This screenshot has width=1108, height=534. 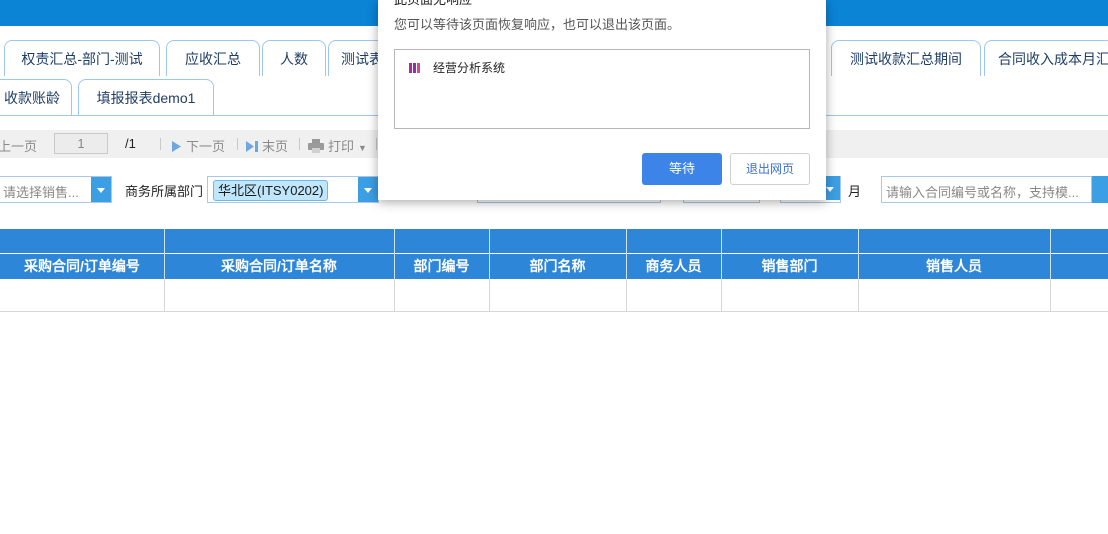 What do you see at coordinates (362, 59) in the screenshot?
I see `tab-label: 测试表` at bounding box center [362, 59].